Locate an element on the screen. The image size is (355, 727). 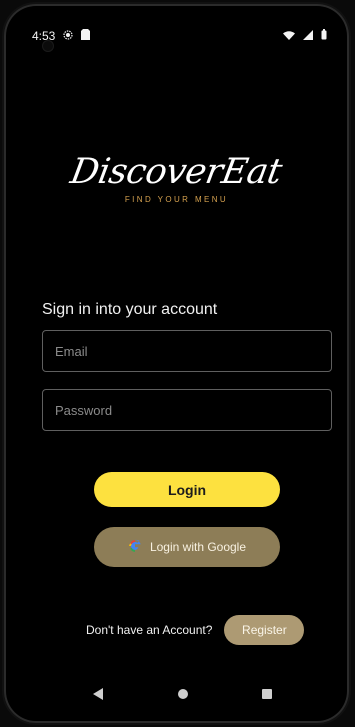
login-button: Login is located at coordinates (187, 489).